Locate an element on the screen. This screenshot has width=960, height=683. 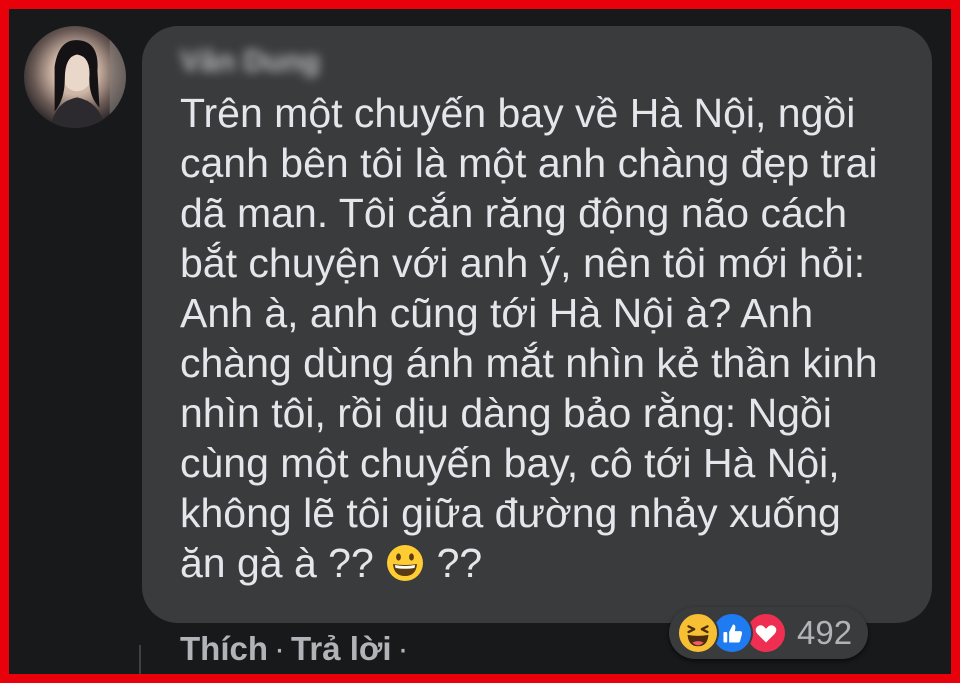
avatar is located at coordinates (75, 77).